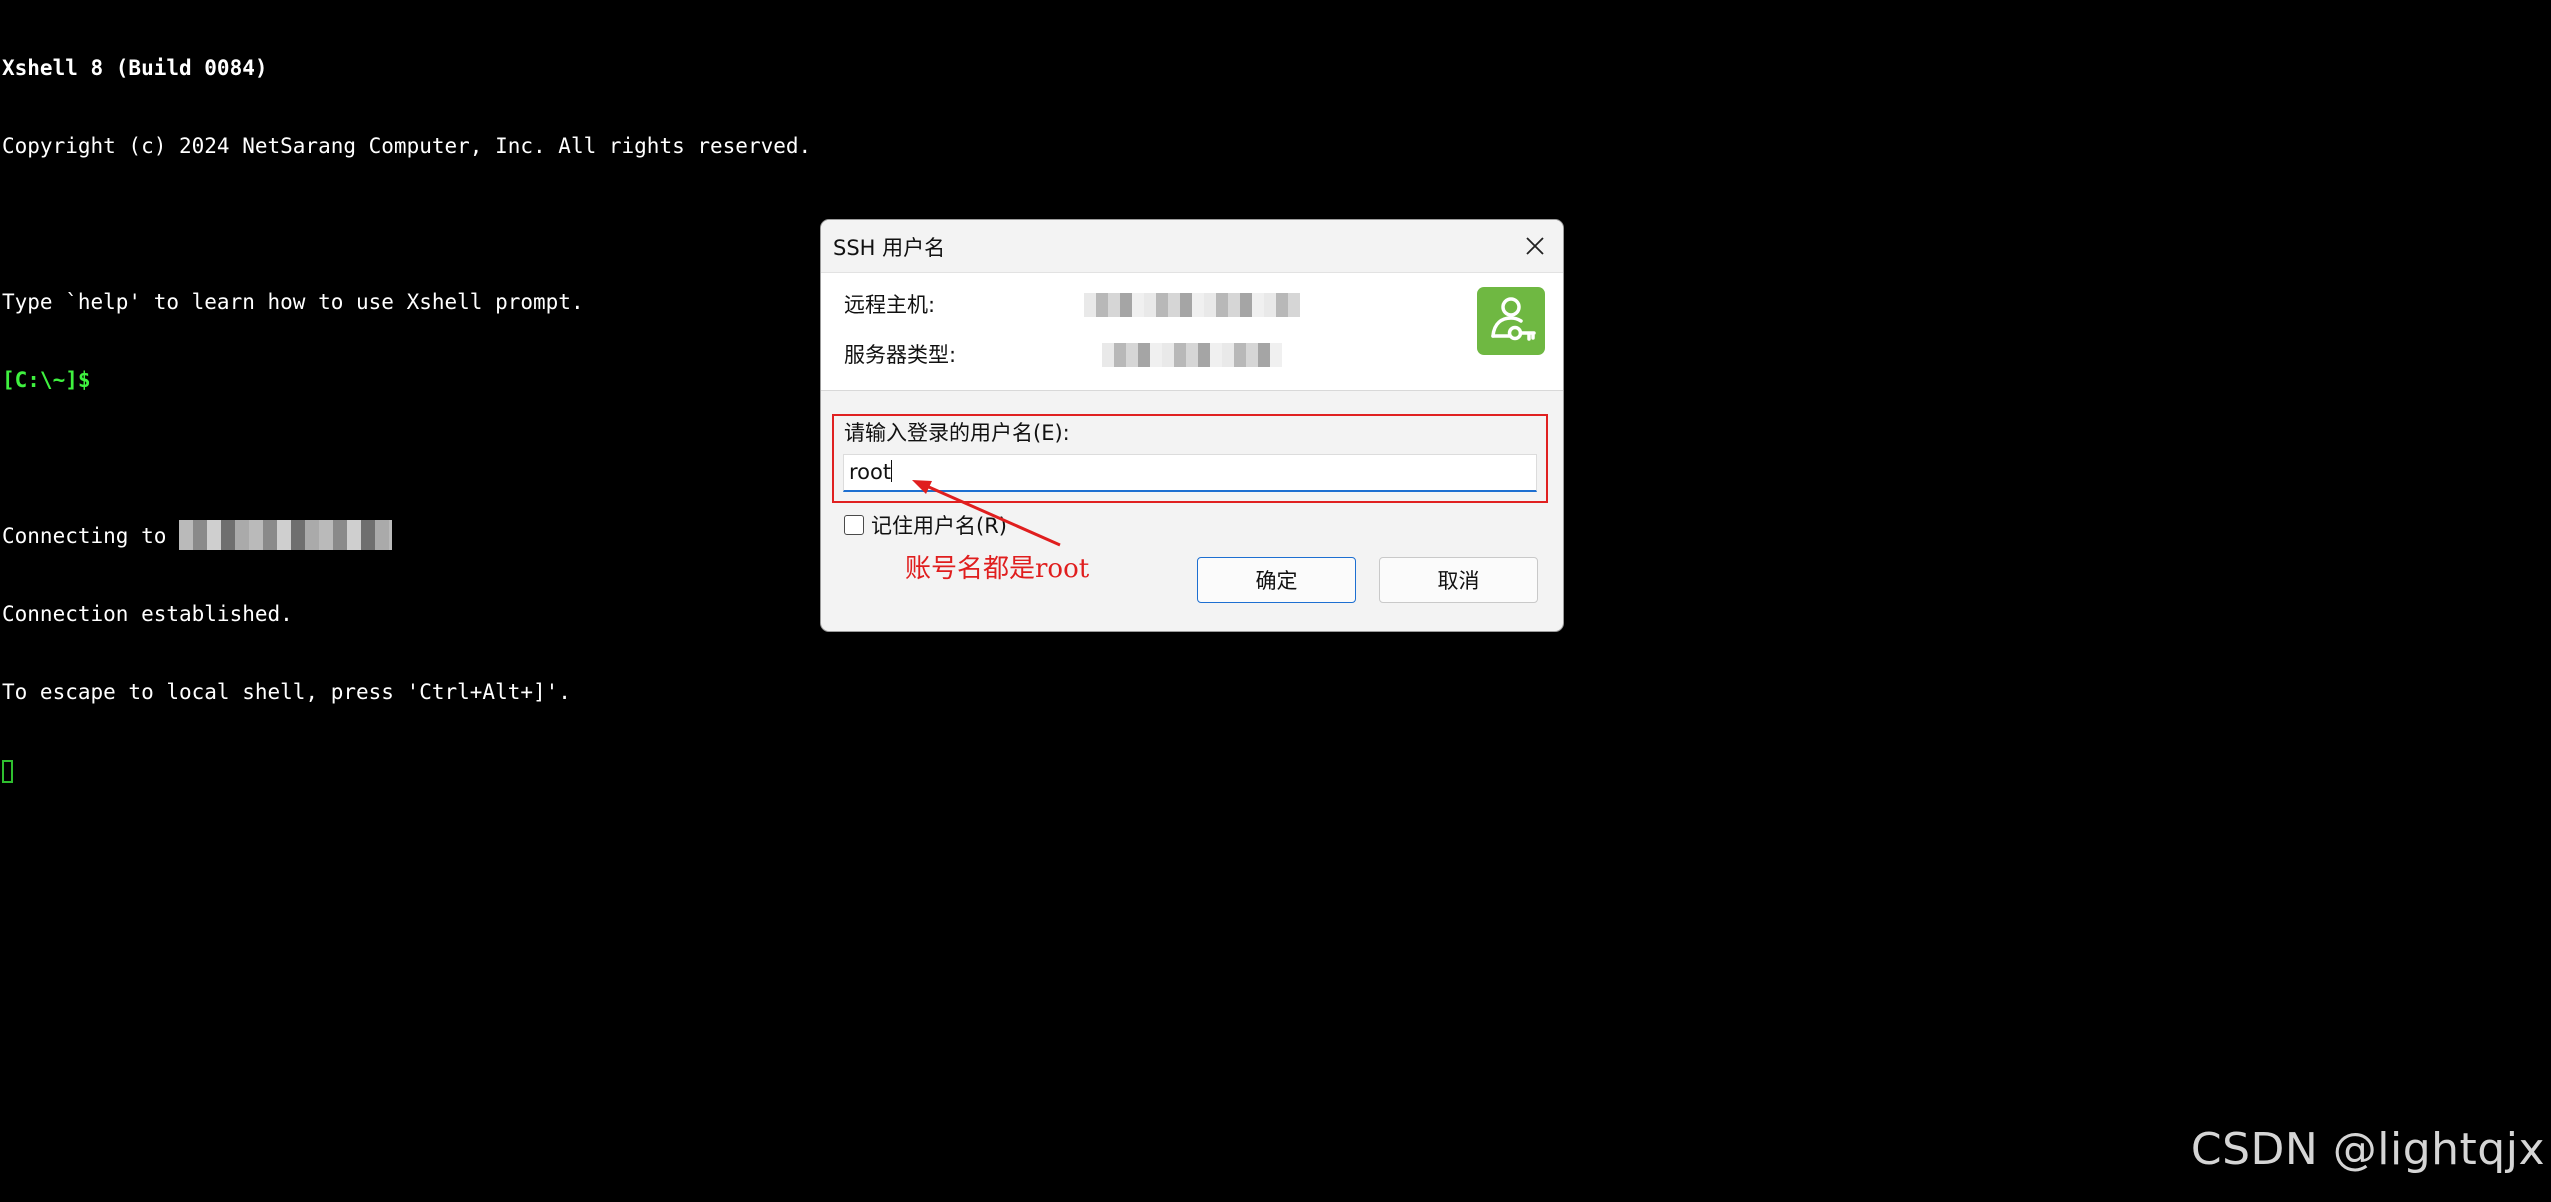 This screenshot has height=1202, width=2551. I want to click on terminal-cursor, so click(7, 771).